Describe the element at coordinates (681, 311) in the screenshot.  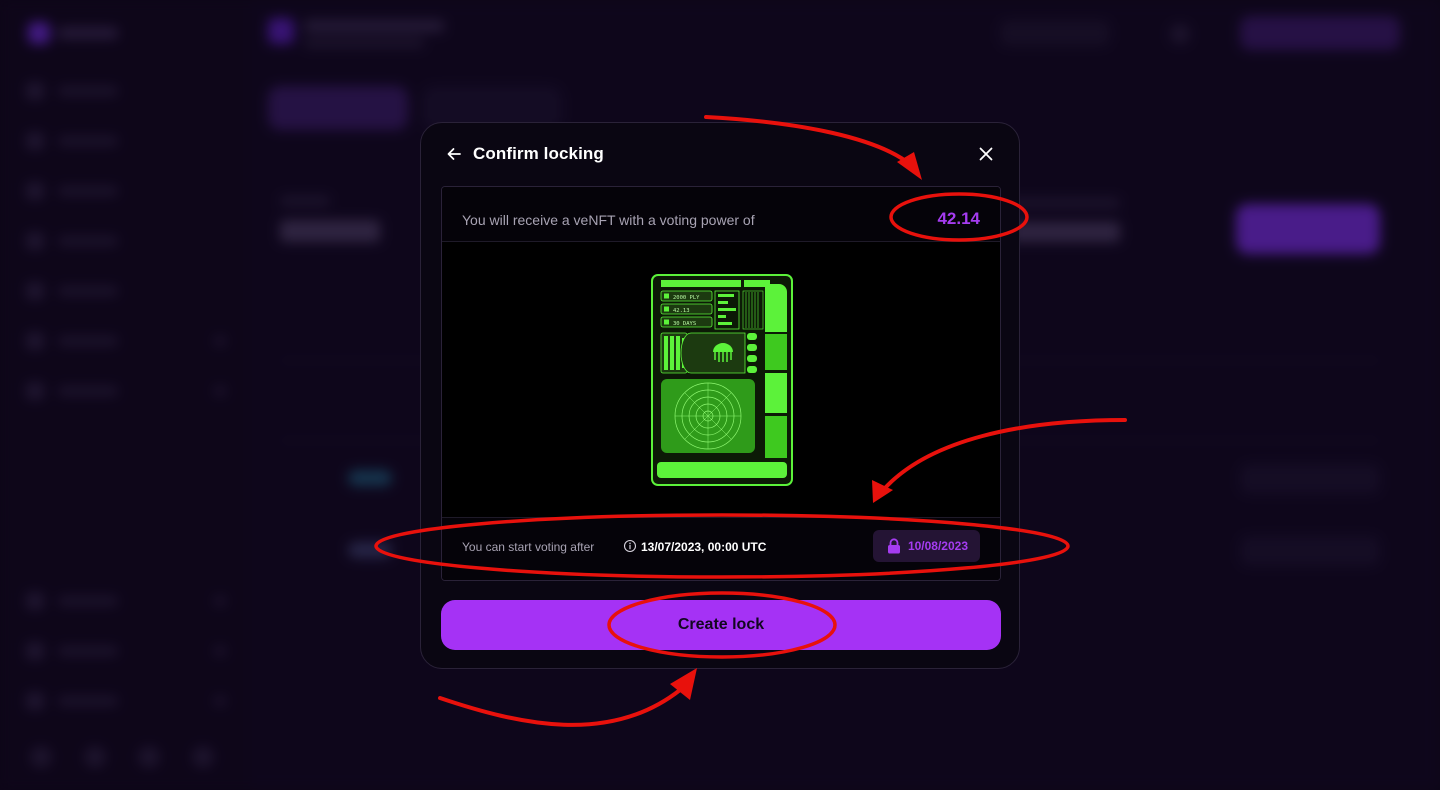
I see `nft-power: 42.13` at that location.